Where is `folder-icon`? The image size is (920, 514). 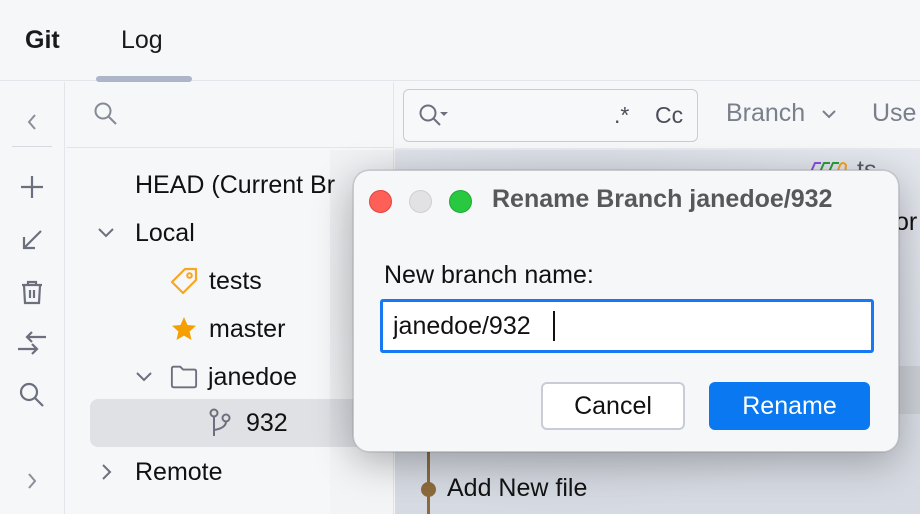 folder-icon is located at coordinates (184, 377).